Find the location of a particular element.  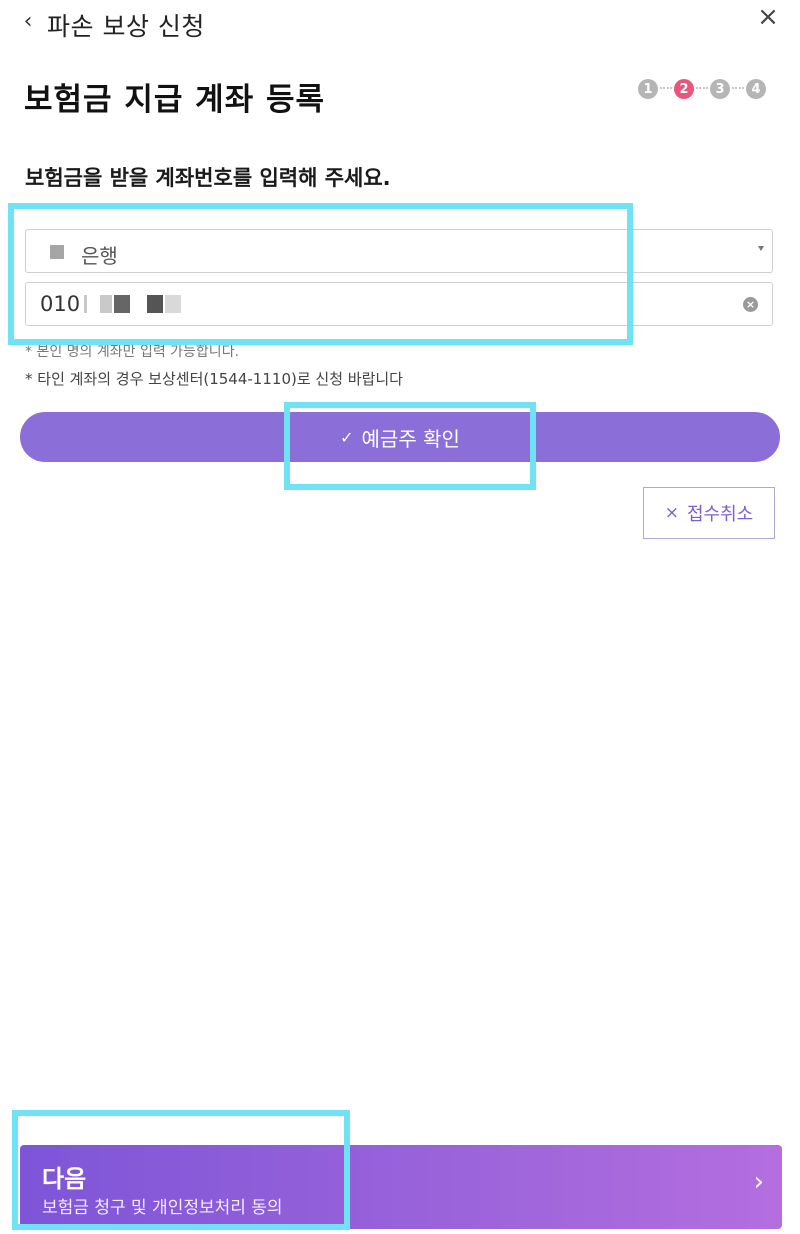

confirm-depositor-button: ✓ 예금주 확인 is located at coordinates (400, 437).